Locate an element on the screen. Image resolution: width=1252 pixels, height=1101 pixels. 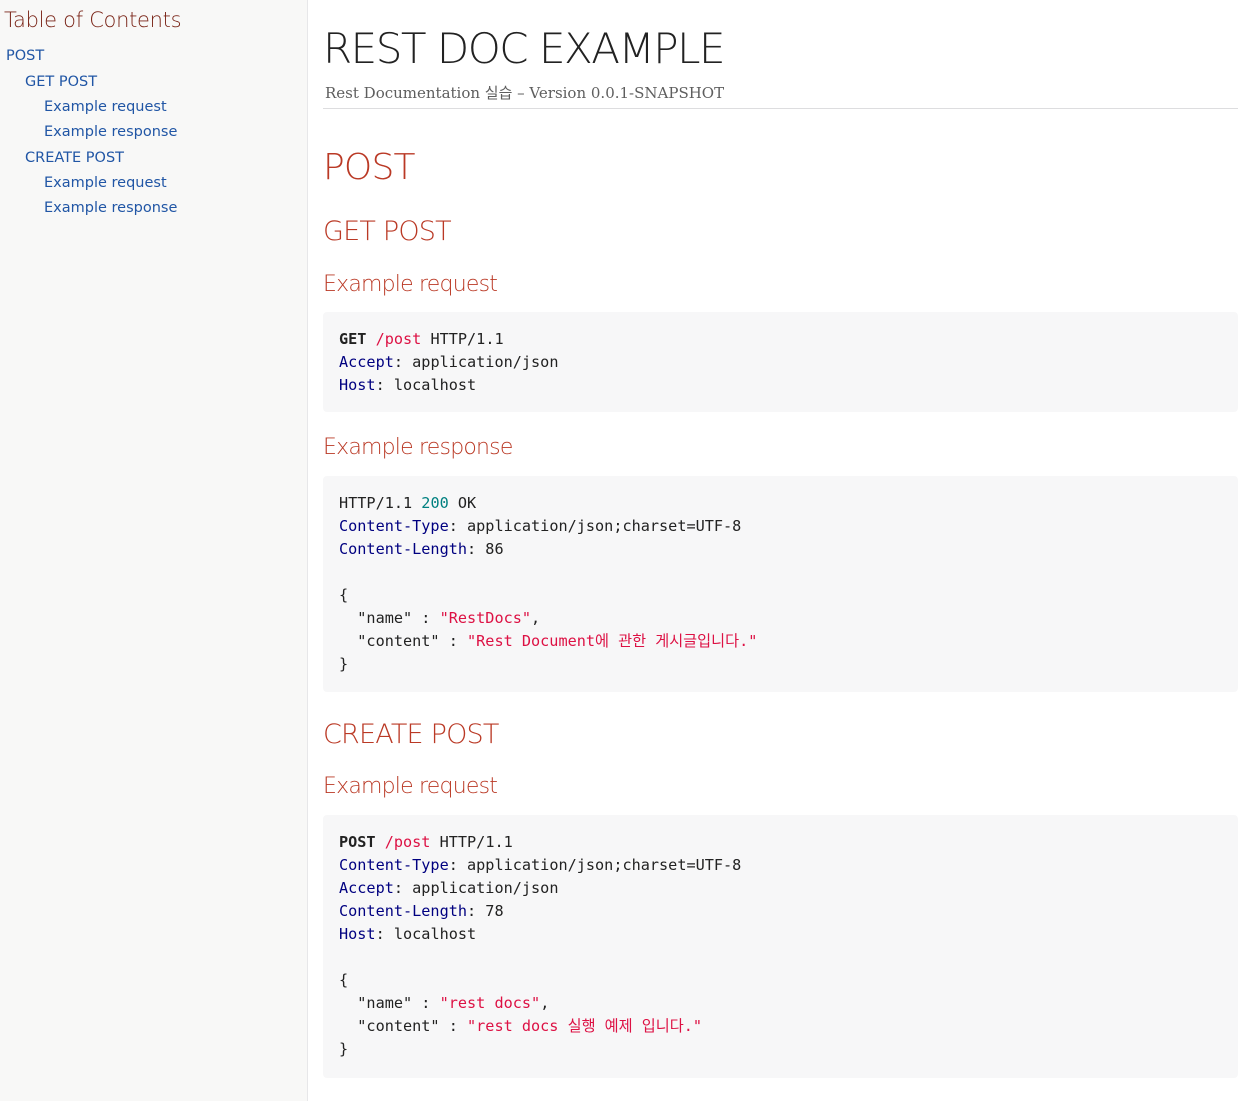
section-title-create-post: CREATE POST is located at coordinates (411, 734).